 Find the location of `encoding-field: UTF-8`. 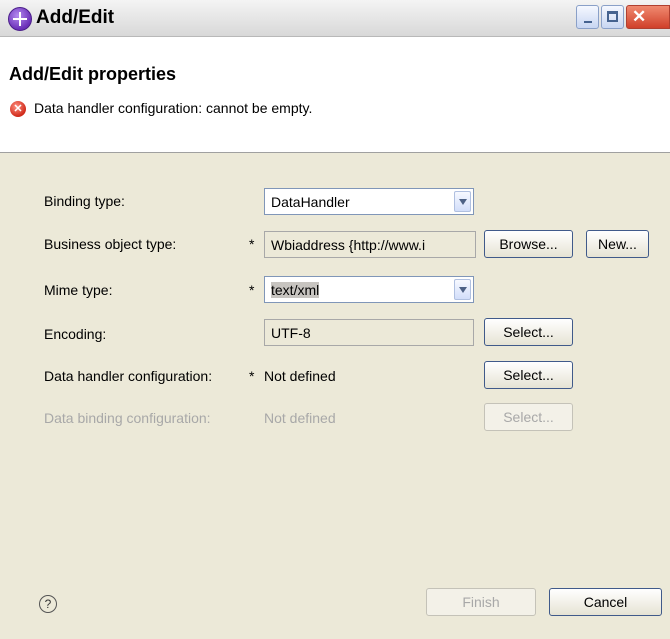

encoding-field: UTF-8 is located at coordinates (369, 332).